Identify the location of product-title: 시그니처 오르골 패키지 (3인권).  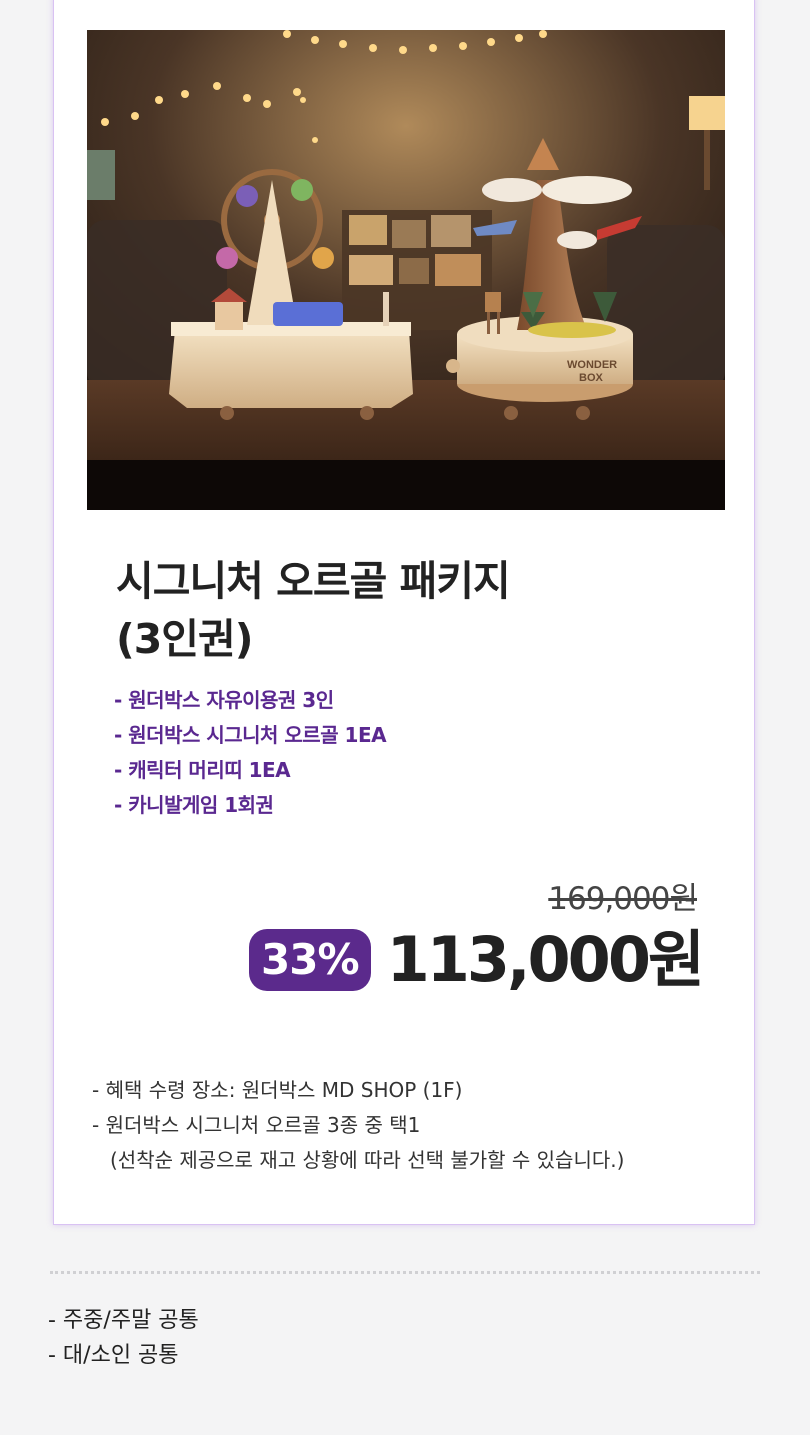
(396, 610).